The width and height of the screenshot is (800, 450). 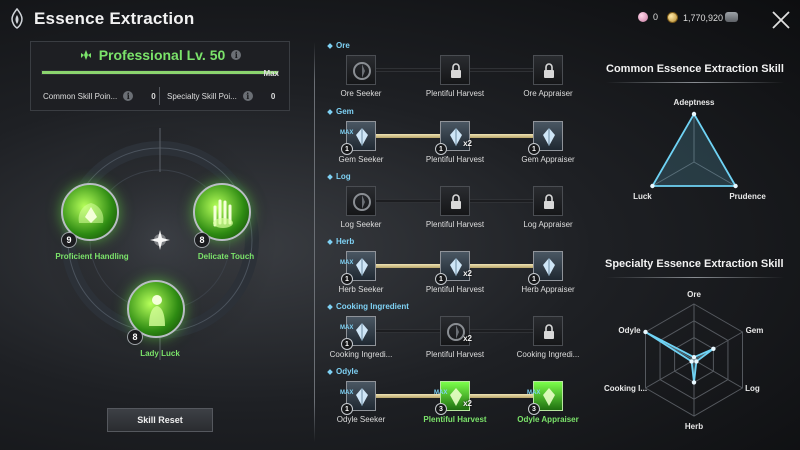 I want to click on skill-node: 3 MAX x2, so click(x=453, y=398).